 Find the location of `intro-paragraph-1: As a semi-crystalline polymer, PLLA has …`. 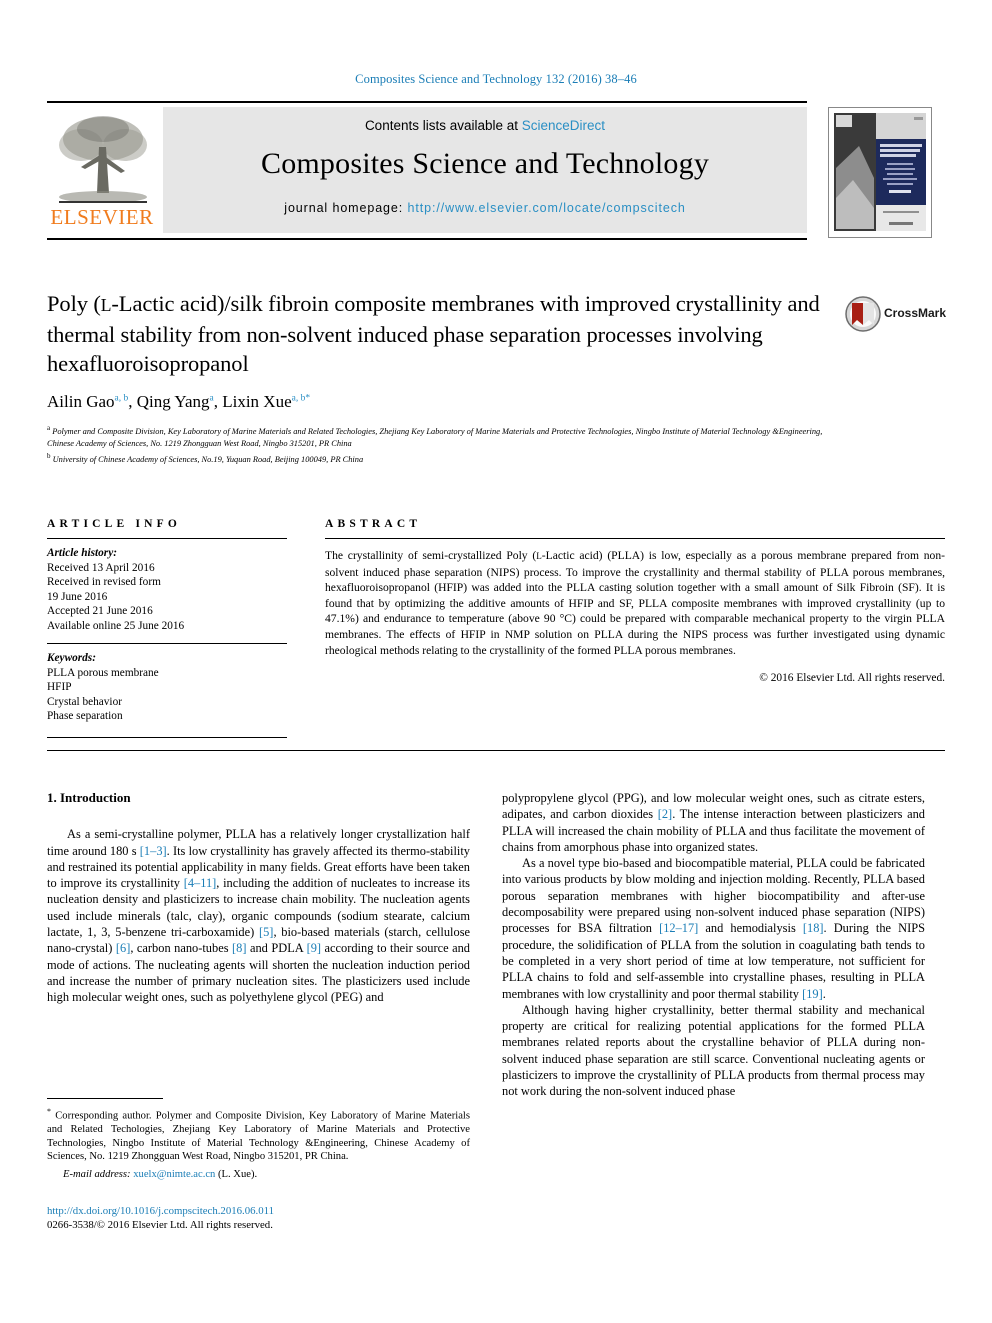

intro-paragraph-1: As a semi-crystalline polymer, PLLA has … is located at coordinates (258, 915).